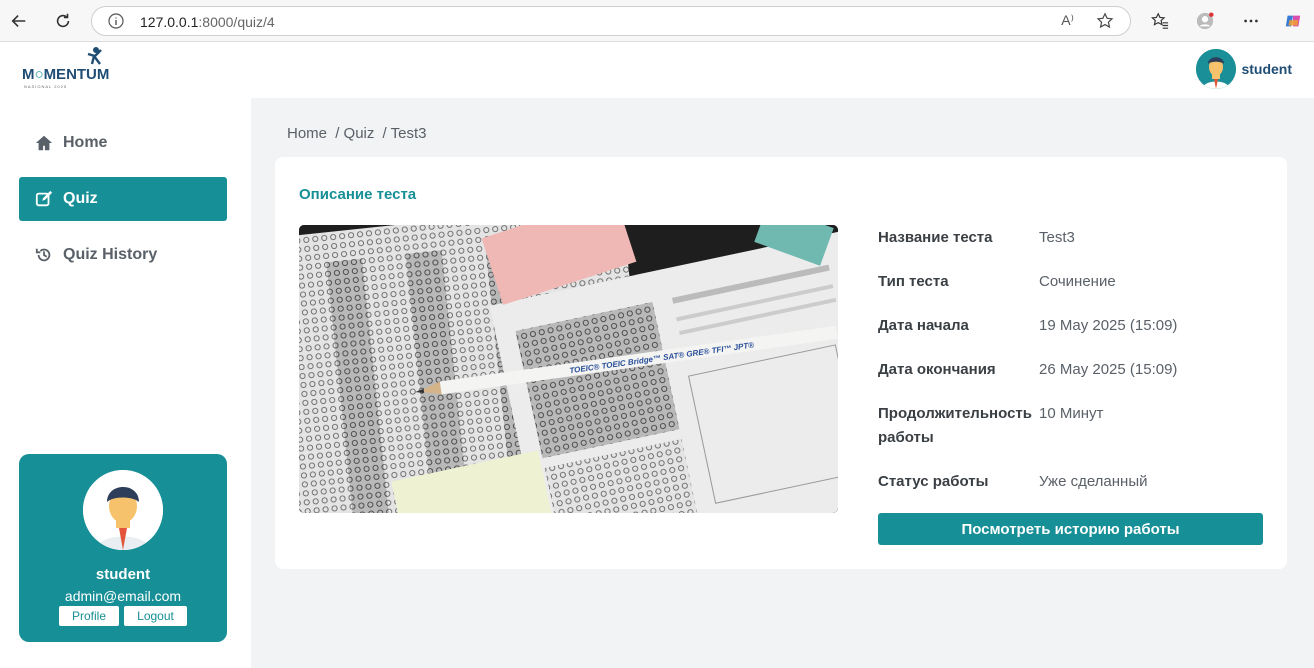 The width and height of the screenshot is (1314, 668). Describe the element at coordinates (307, 133) in the screenshot. I see `breadcrumb-home: Home` at that location.